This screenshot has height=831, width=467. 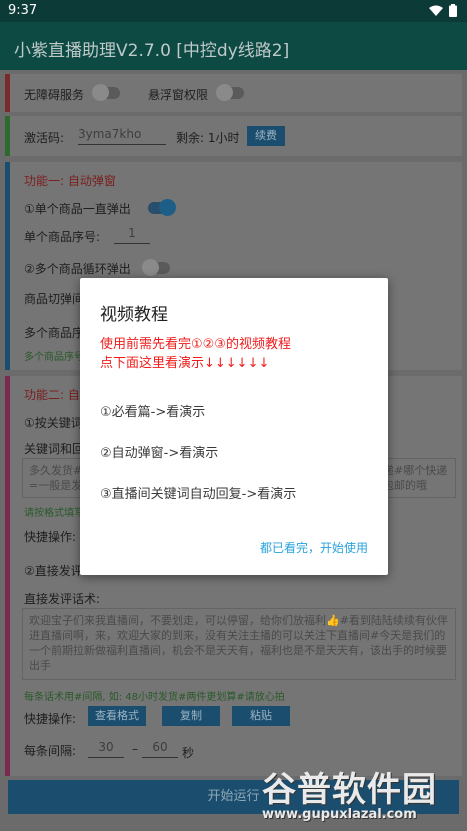 I want to click on multi-index-hint: 多个商品序号, so click(x=54, y=357).